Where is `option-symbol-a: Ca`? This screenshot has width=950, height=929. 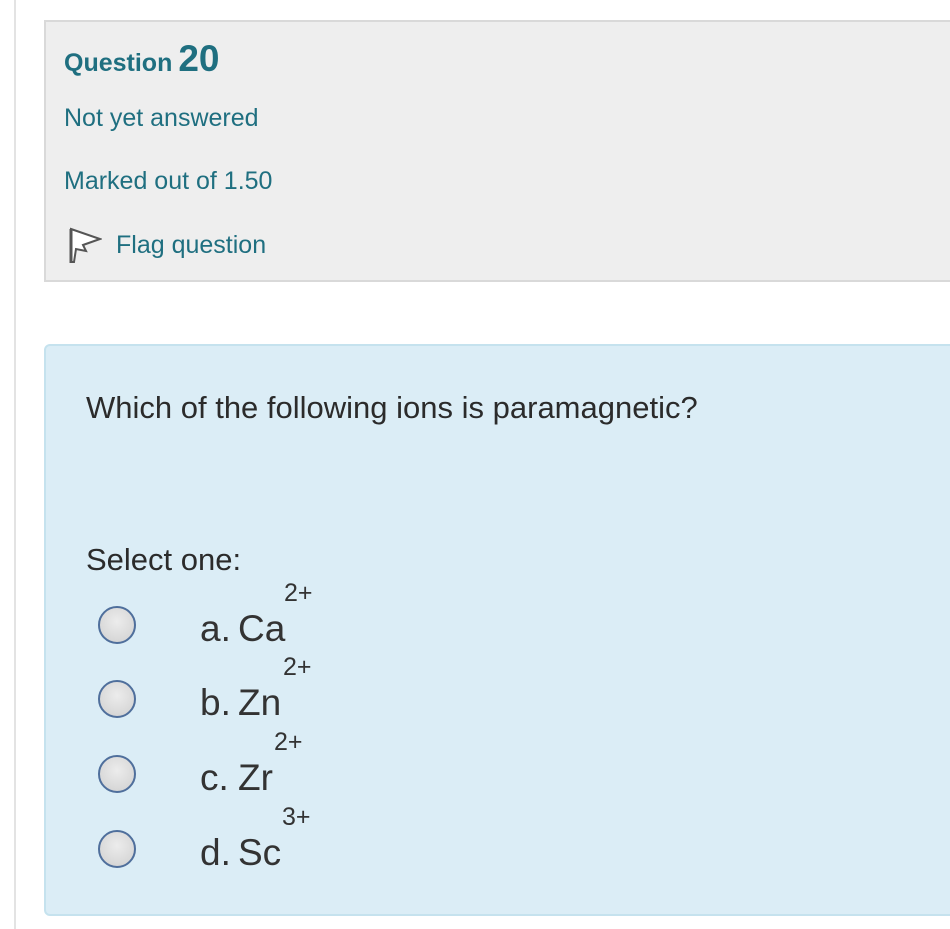
option-symbol-a: Ca is located at coordinates (262, 628).